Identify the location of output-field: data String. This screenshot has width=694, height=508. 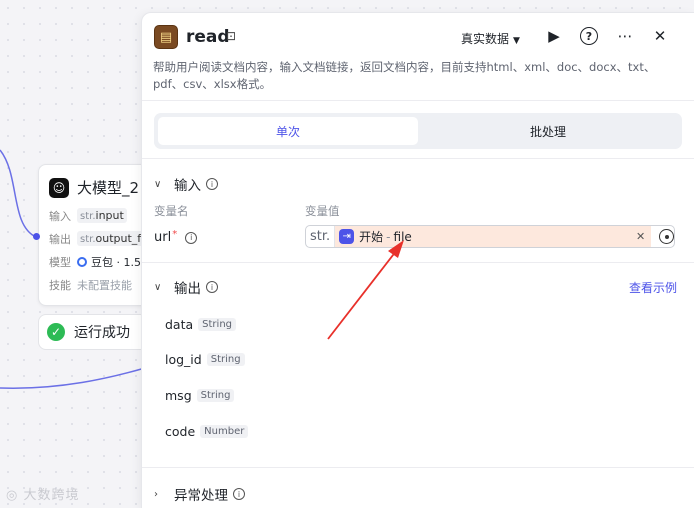
(200, 324).